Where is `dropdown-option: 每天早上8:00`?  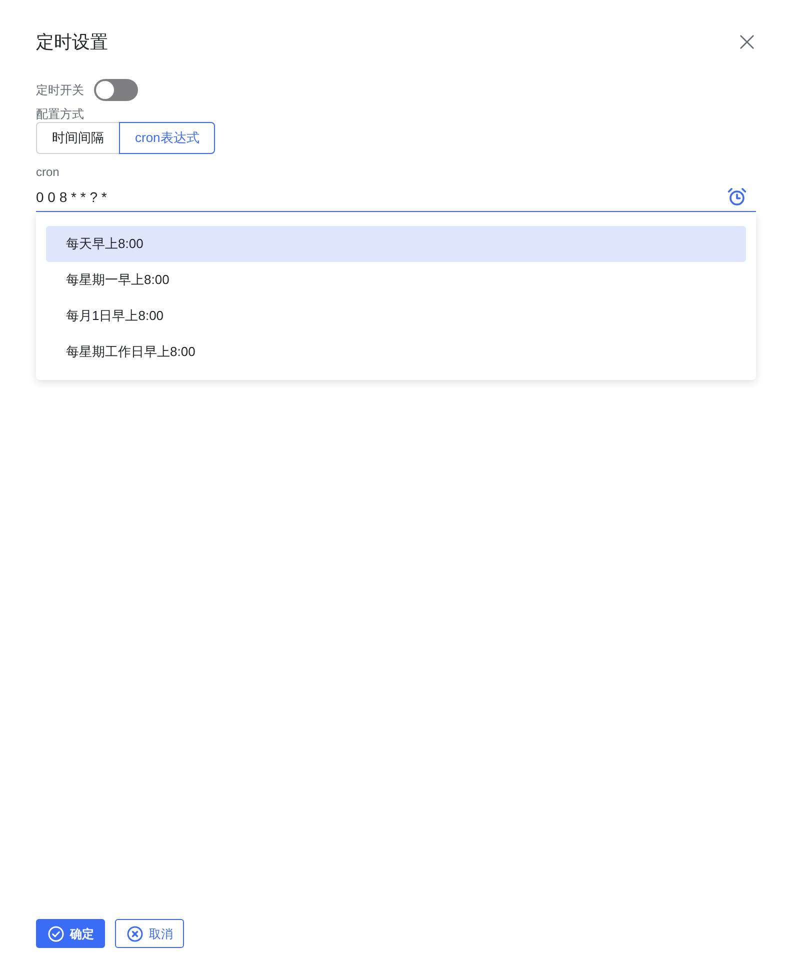
dropdown-option: 每天早上8:00 is located at coordinates (396, 244).